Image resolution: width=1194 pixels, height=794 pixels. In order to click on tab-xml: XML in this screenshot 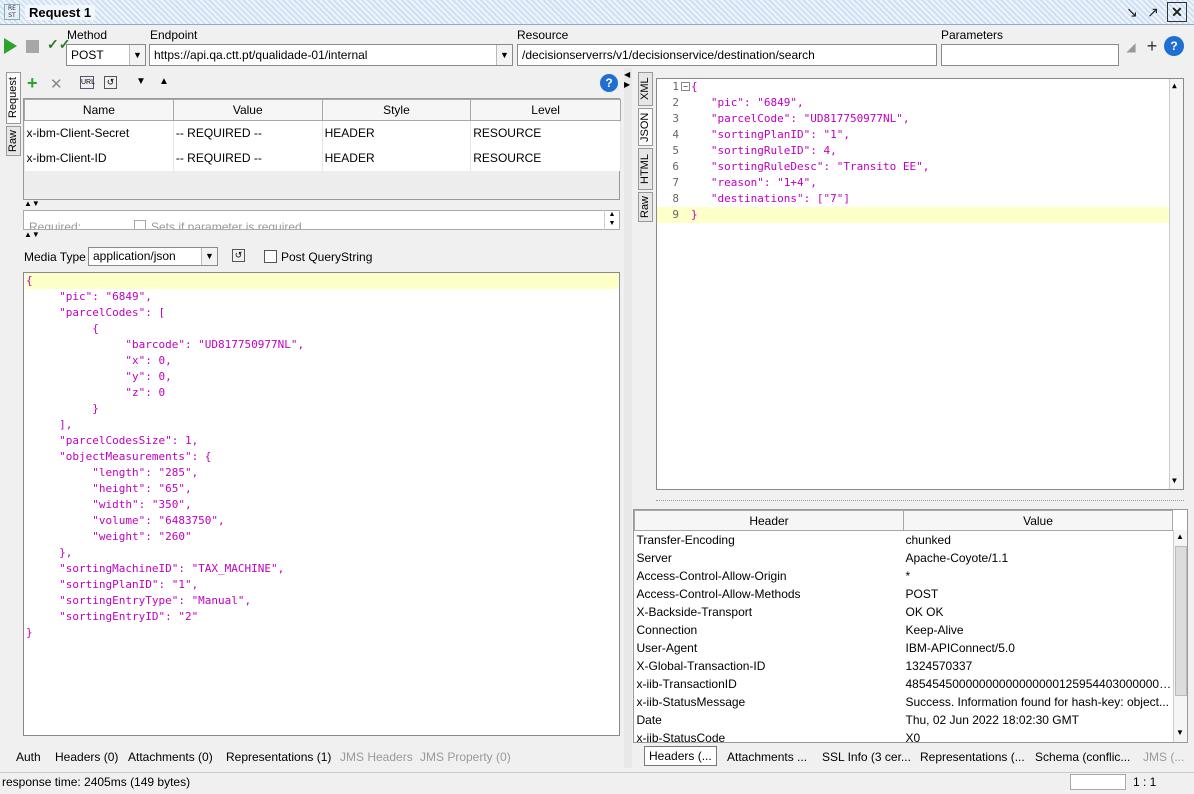, I will do `click(645, 89)`.